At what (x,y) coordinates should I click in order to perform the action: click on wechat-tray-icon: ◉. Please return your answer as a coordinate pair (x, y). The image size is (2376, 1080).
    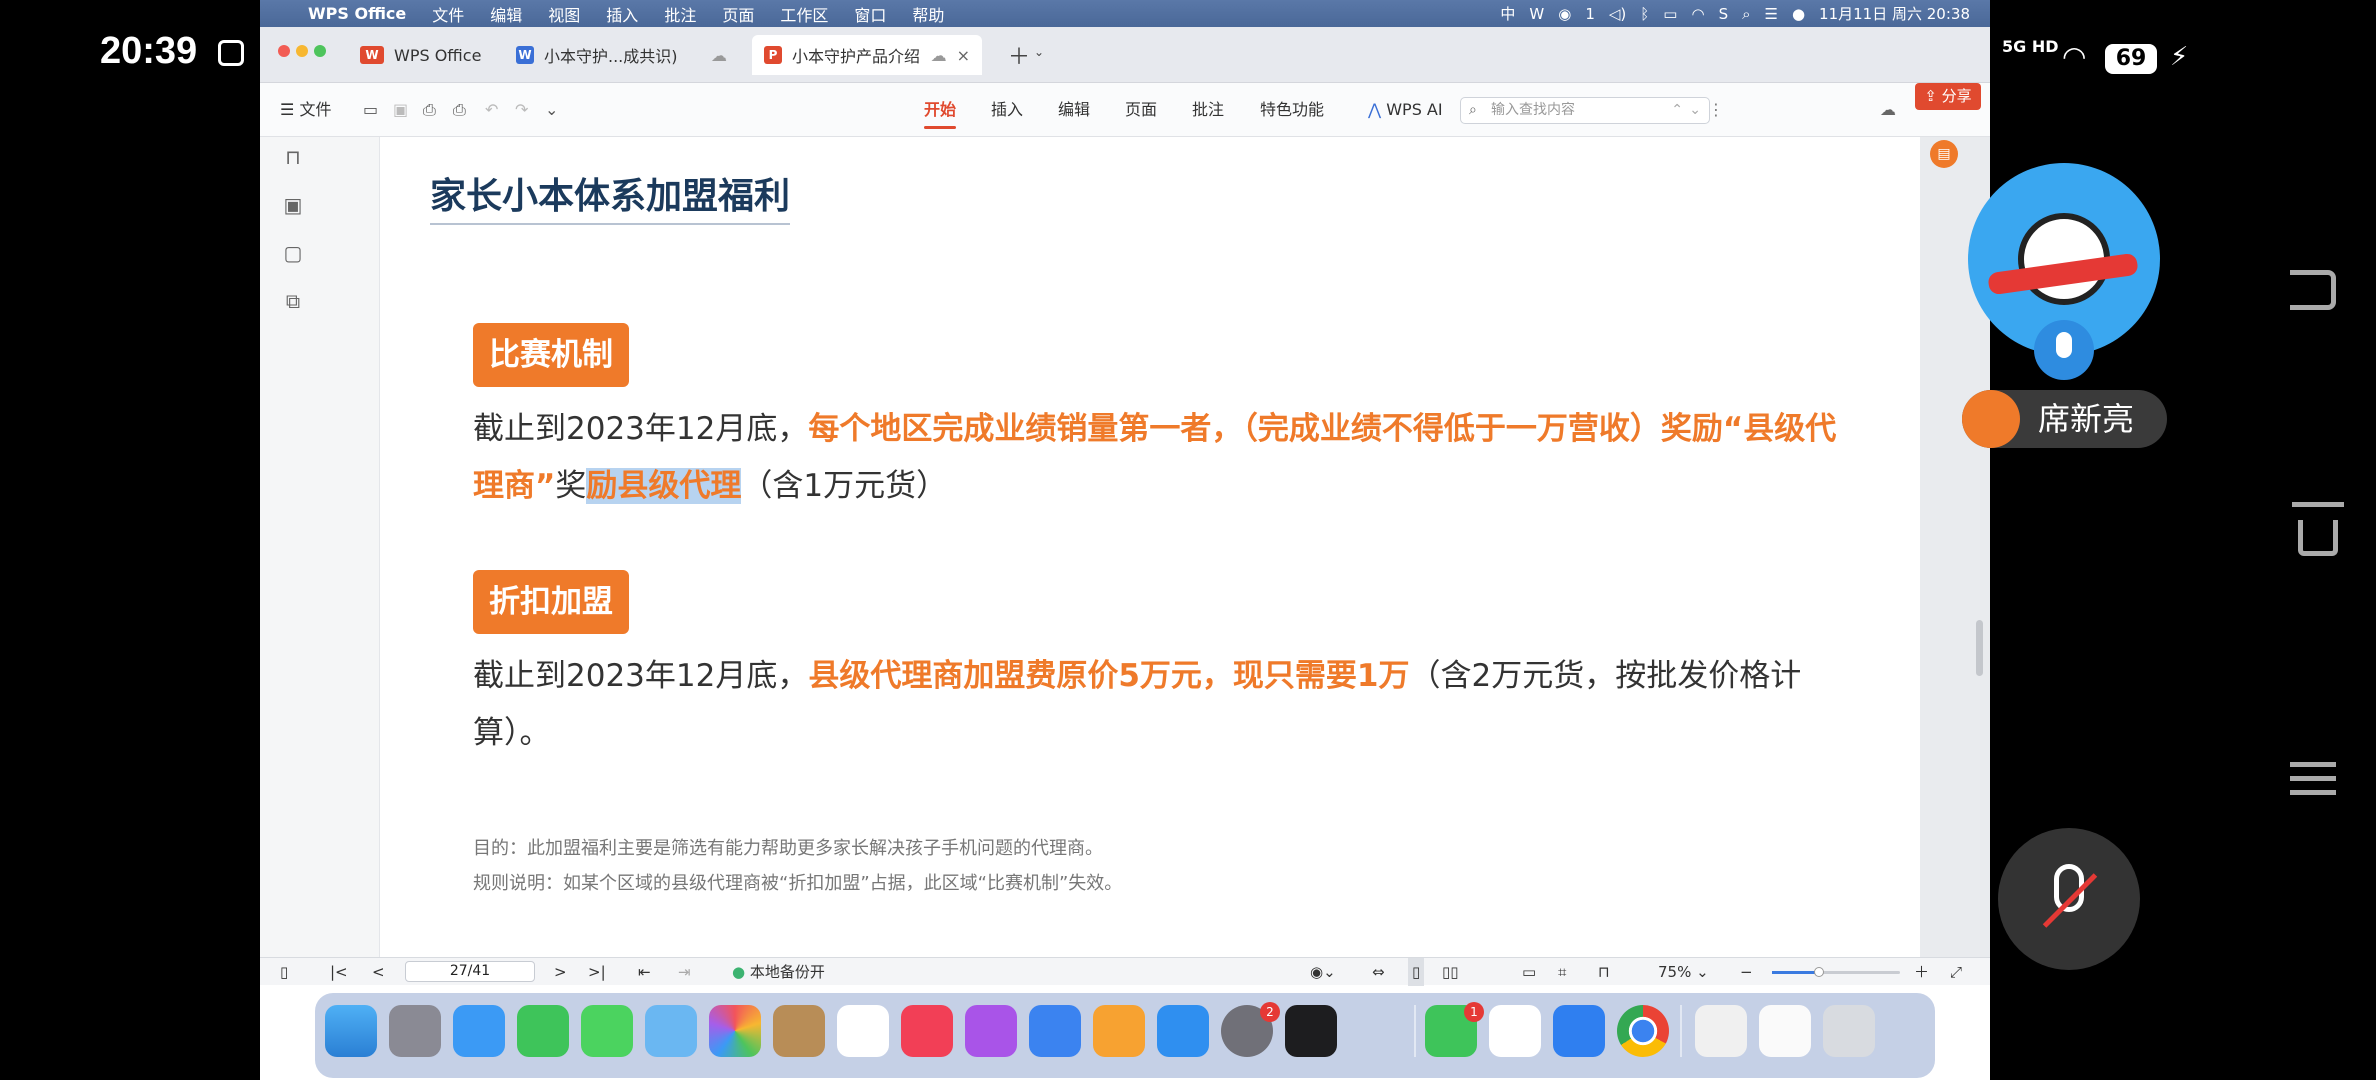
    Looking at the image, I should click on (1564, 14).